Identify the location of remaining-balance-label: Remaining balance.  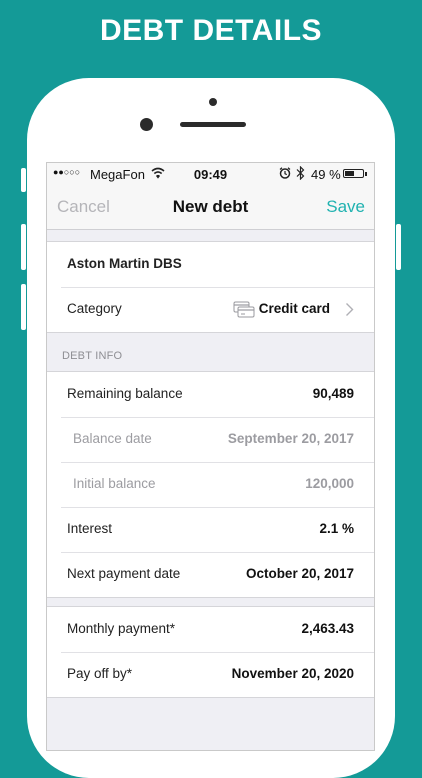
(125, 393).